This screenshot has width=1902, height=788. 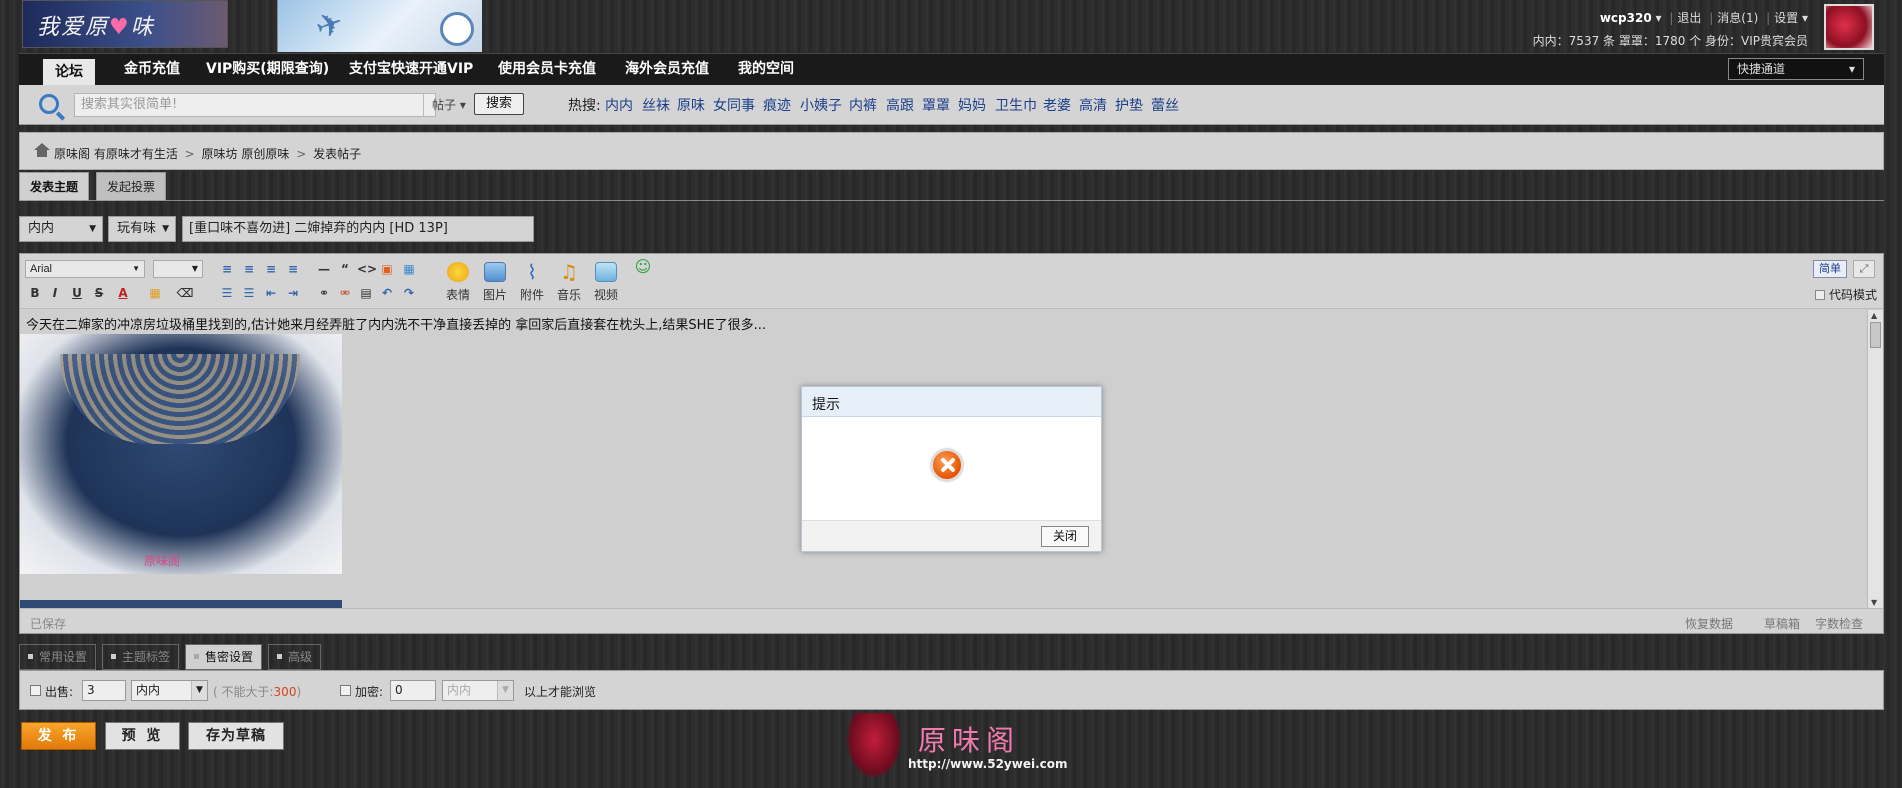 What do you see at coordinates (271, 293) in the screenshot?
I see `outdent-icon: ⇤` at bounding box center [271, 293].